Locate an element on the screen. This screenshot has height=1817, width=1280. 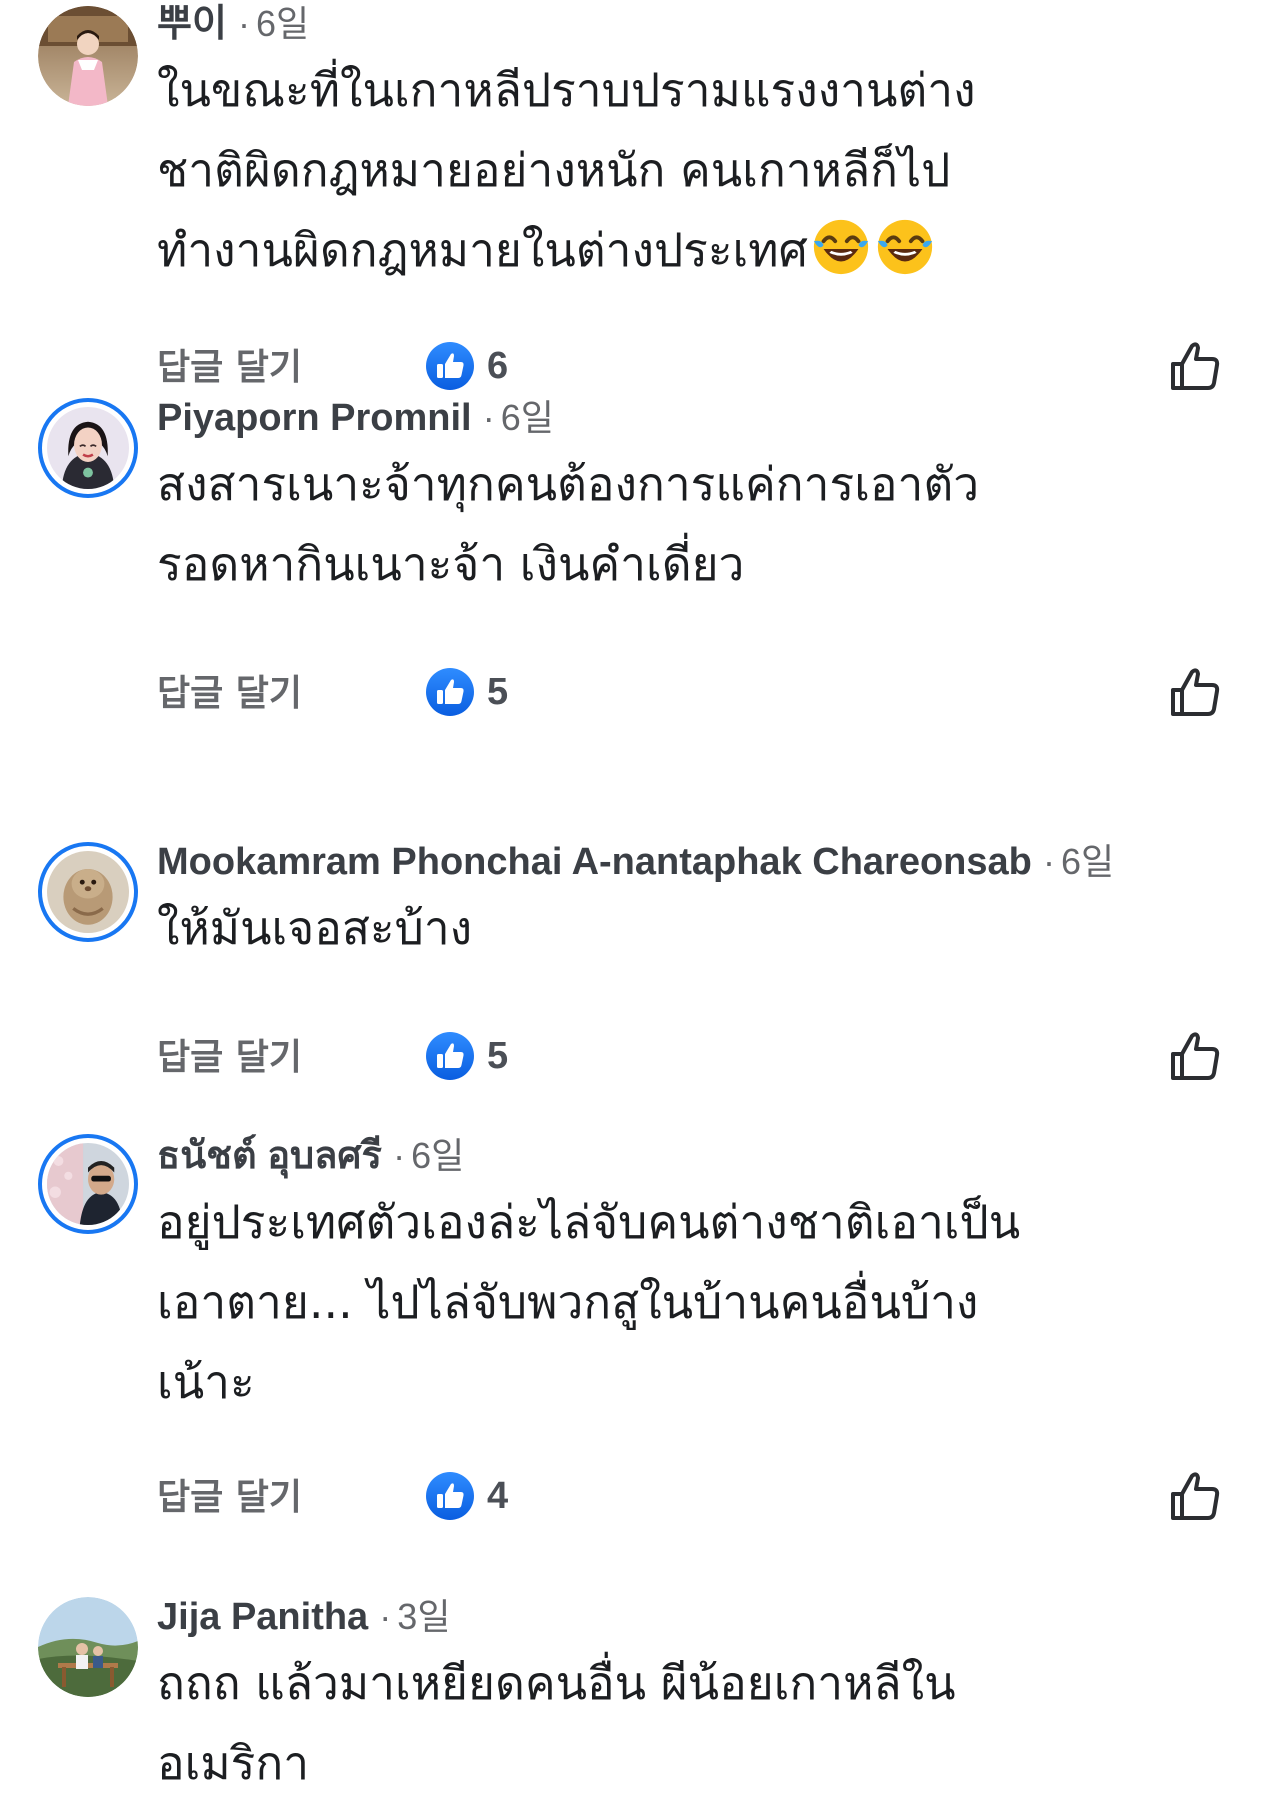
comment-actions: 답글 달기 6 is located at coordinates (688, 368).